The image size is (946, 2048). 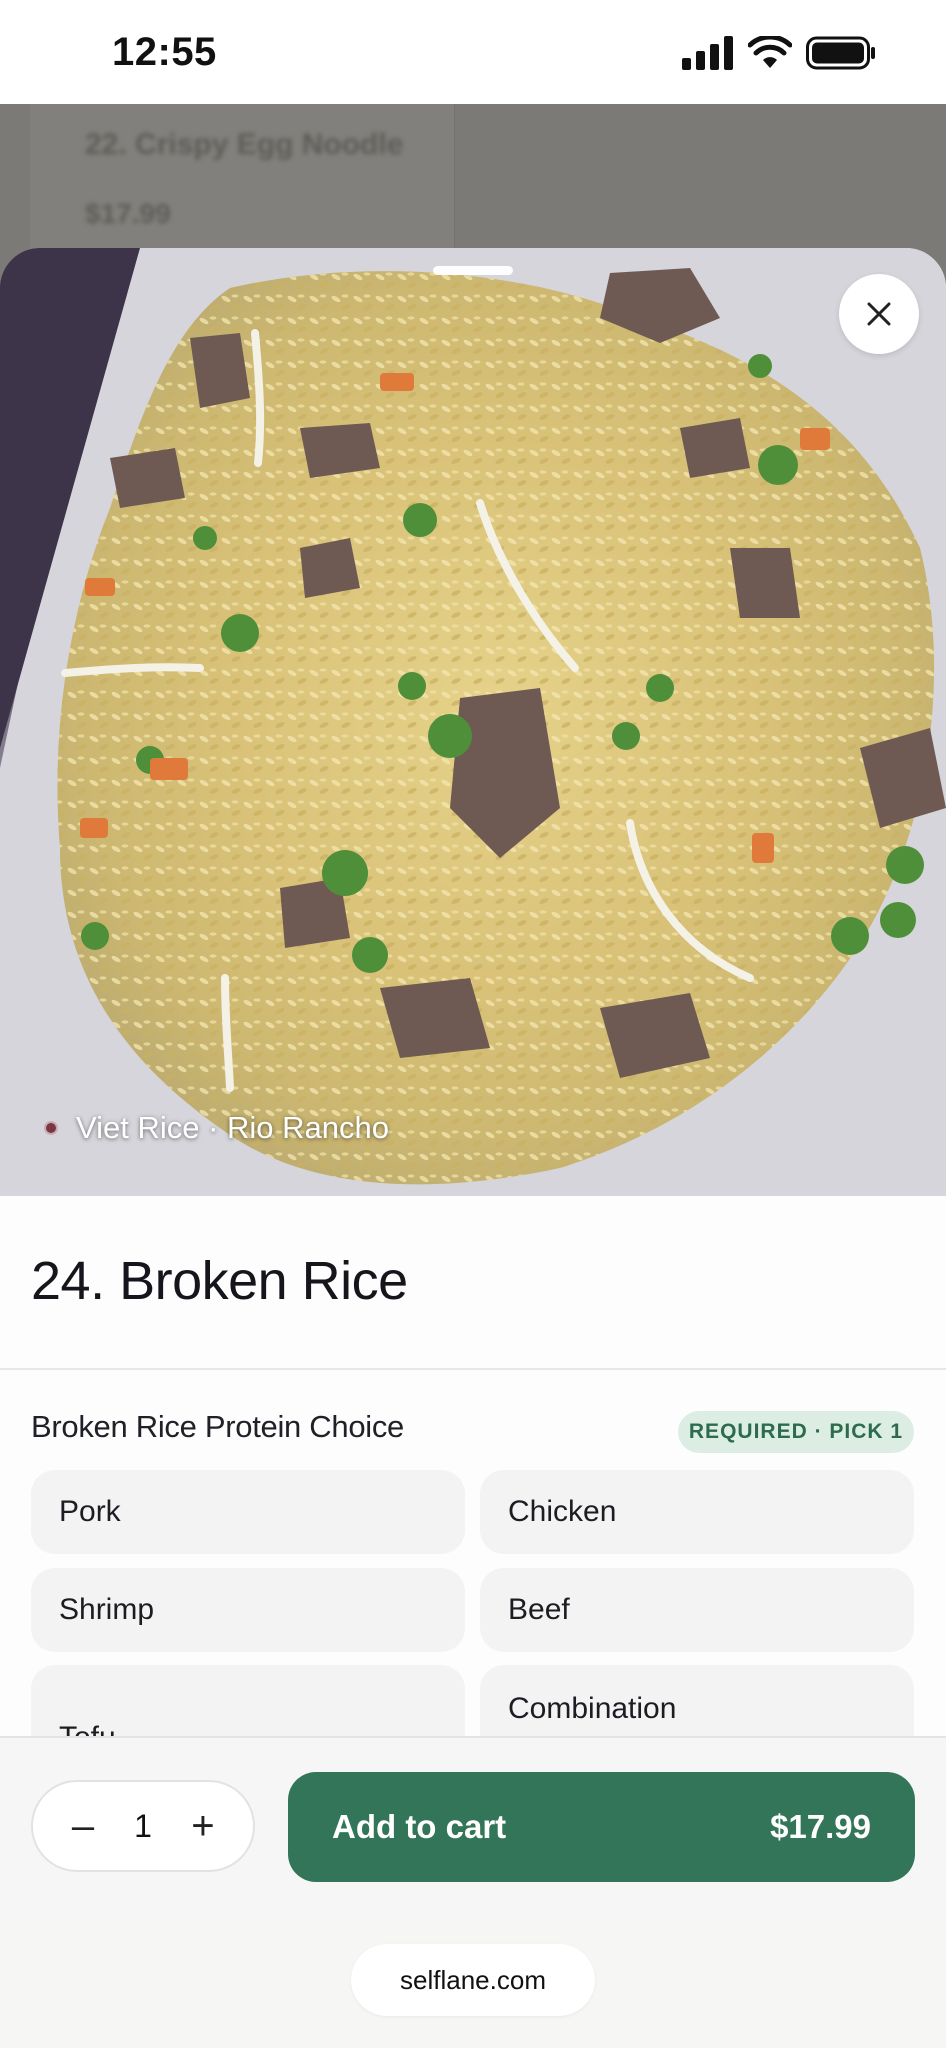 What do you see at coordinates (601, 1827) in the screenshot?
I see `add-to-cart-button: Add to cart $17.99` at bounding box center [601, 1827].